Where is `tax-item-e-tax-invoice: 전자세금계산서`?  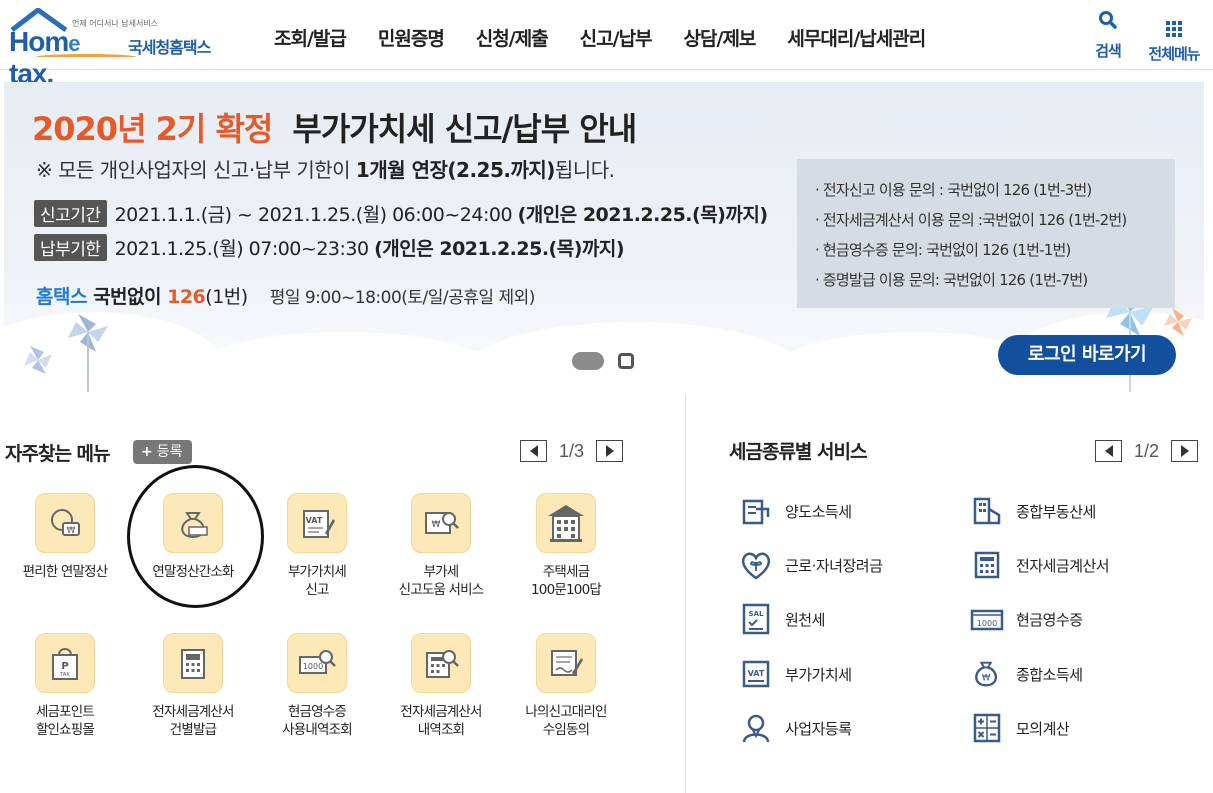
tax-item-e-tax-invoice: 전자세금계산서 is located at coordinates (1040, 565).